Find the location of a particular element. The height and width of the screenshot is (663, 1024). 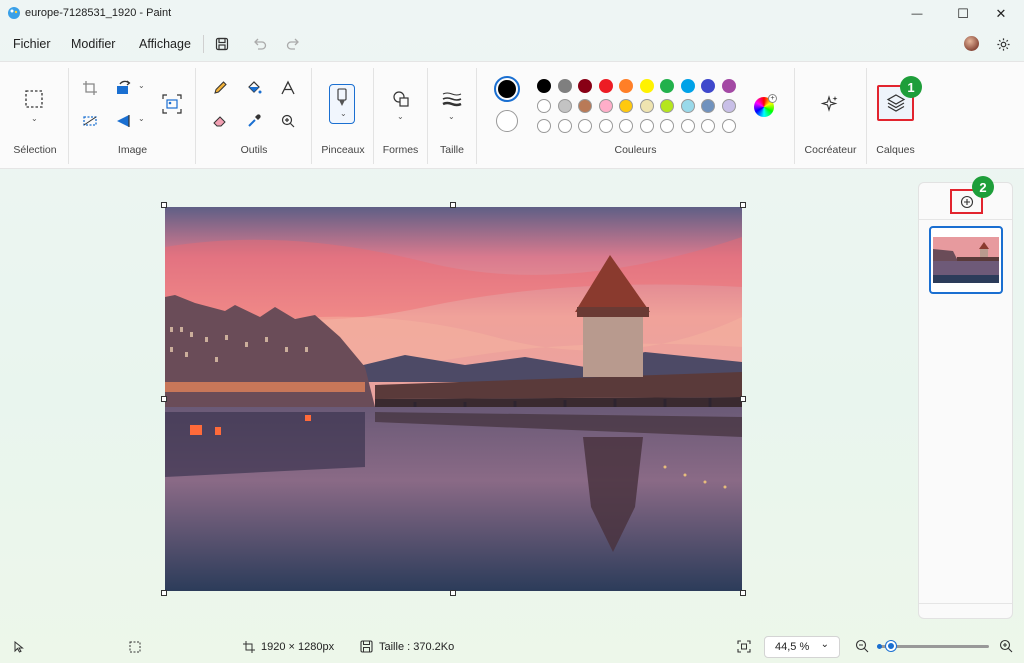

resize-handle-tl is located at coordinates (164, 205).